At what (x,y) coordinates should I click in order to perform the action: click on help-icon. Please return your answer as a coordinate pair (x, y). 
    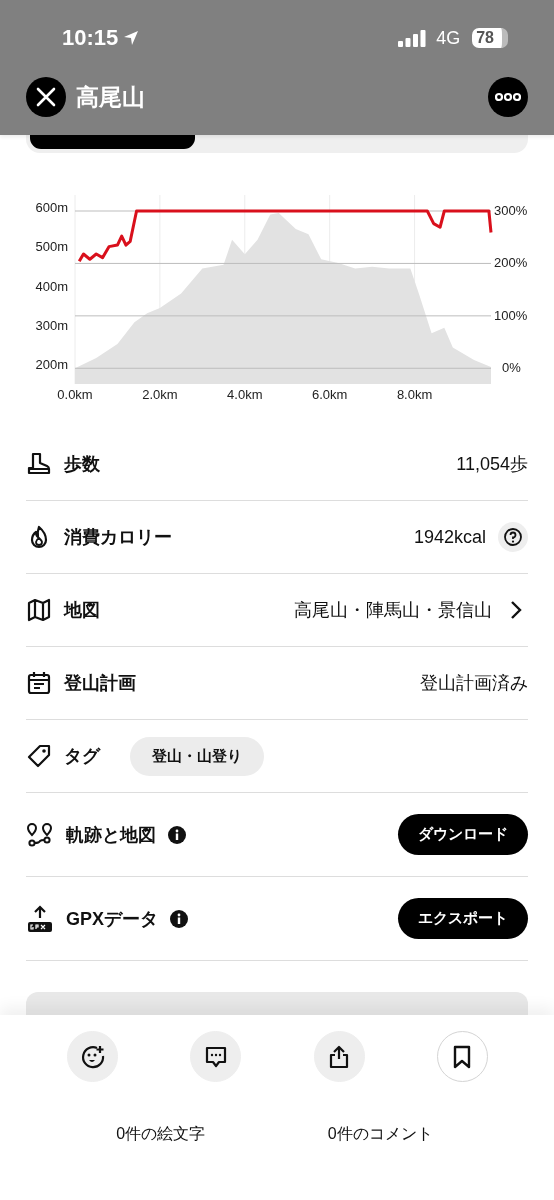
    Looking at the image, I should click on (513, 537).